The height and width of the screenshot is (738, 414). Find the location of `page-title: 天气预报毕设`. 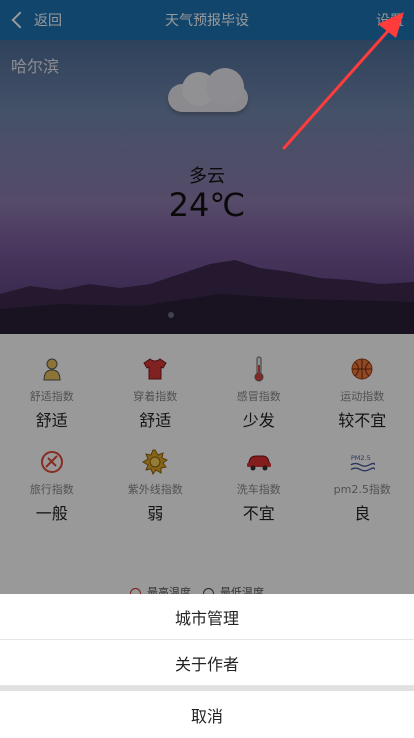

page-title: 天气预报毕设 is located at coordinates (207, 21).